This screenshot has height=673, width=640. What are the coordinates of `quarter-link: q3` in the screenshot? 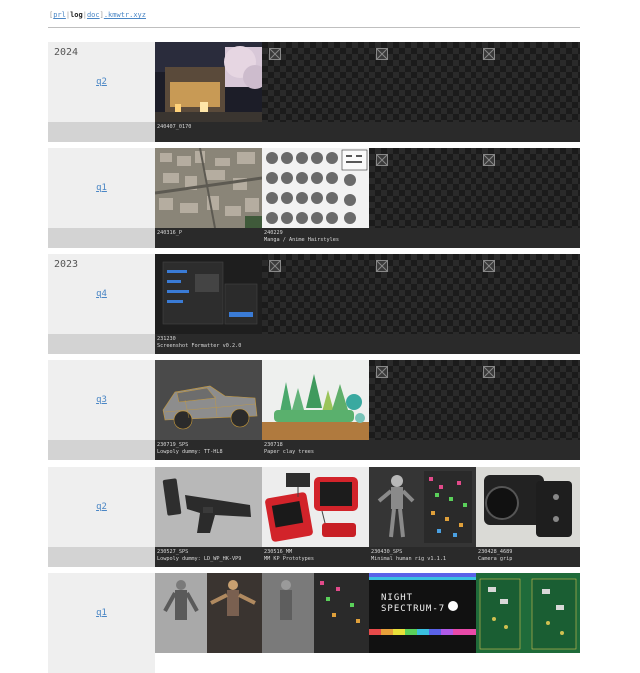 It's located at (101, 400).